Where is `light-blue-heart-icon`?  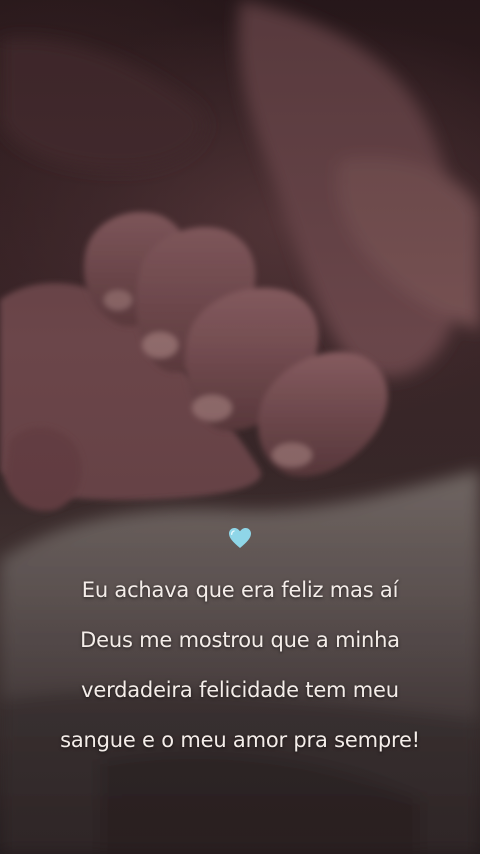 light-blue-heart-icon is located at coordinates (240, 538).